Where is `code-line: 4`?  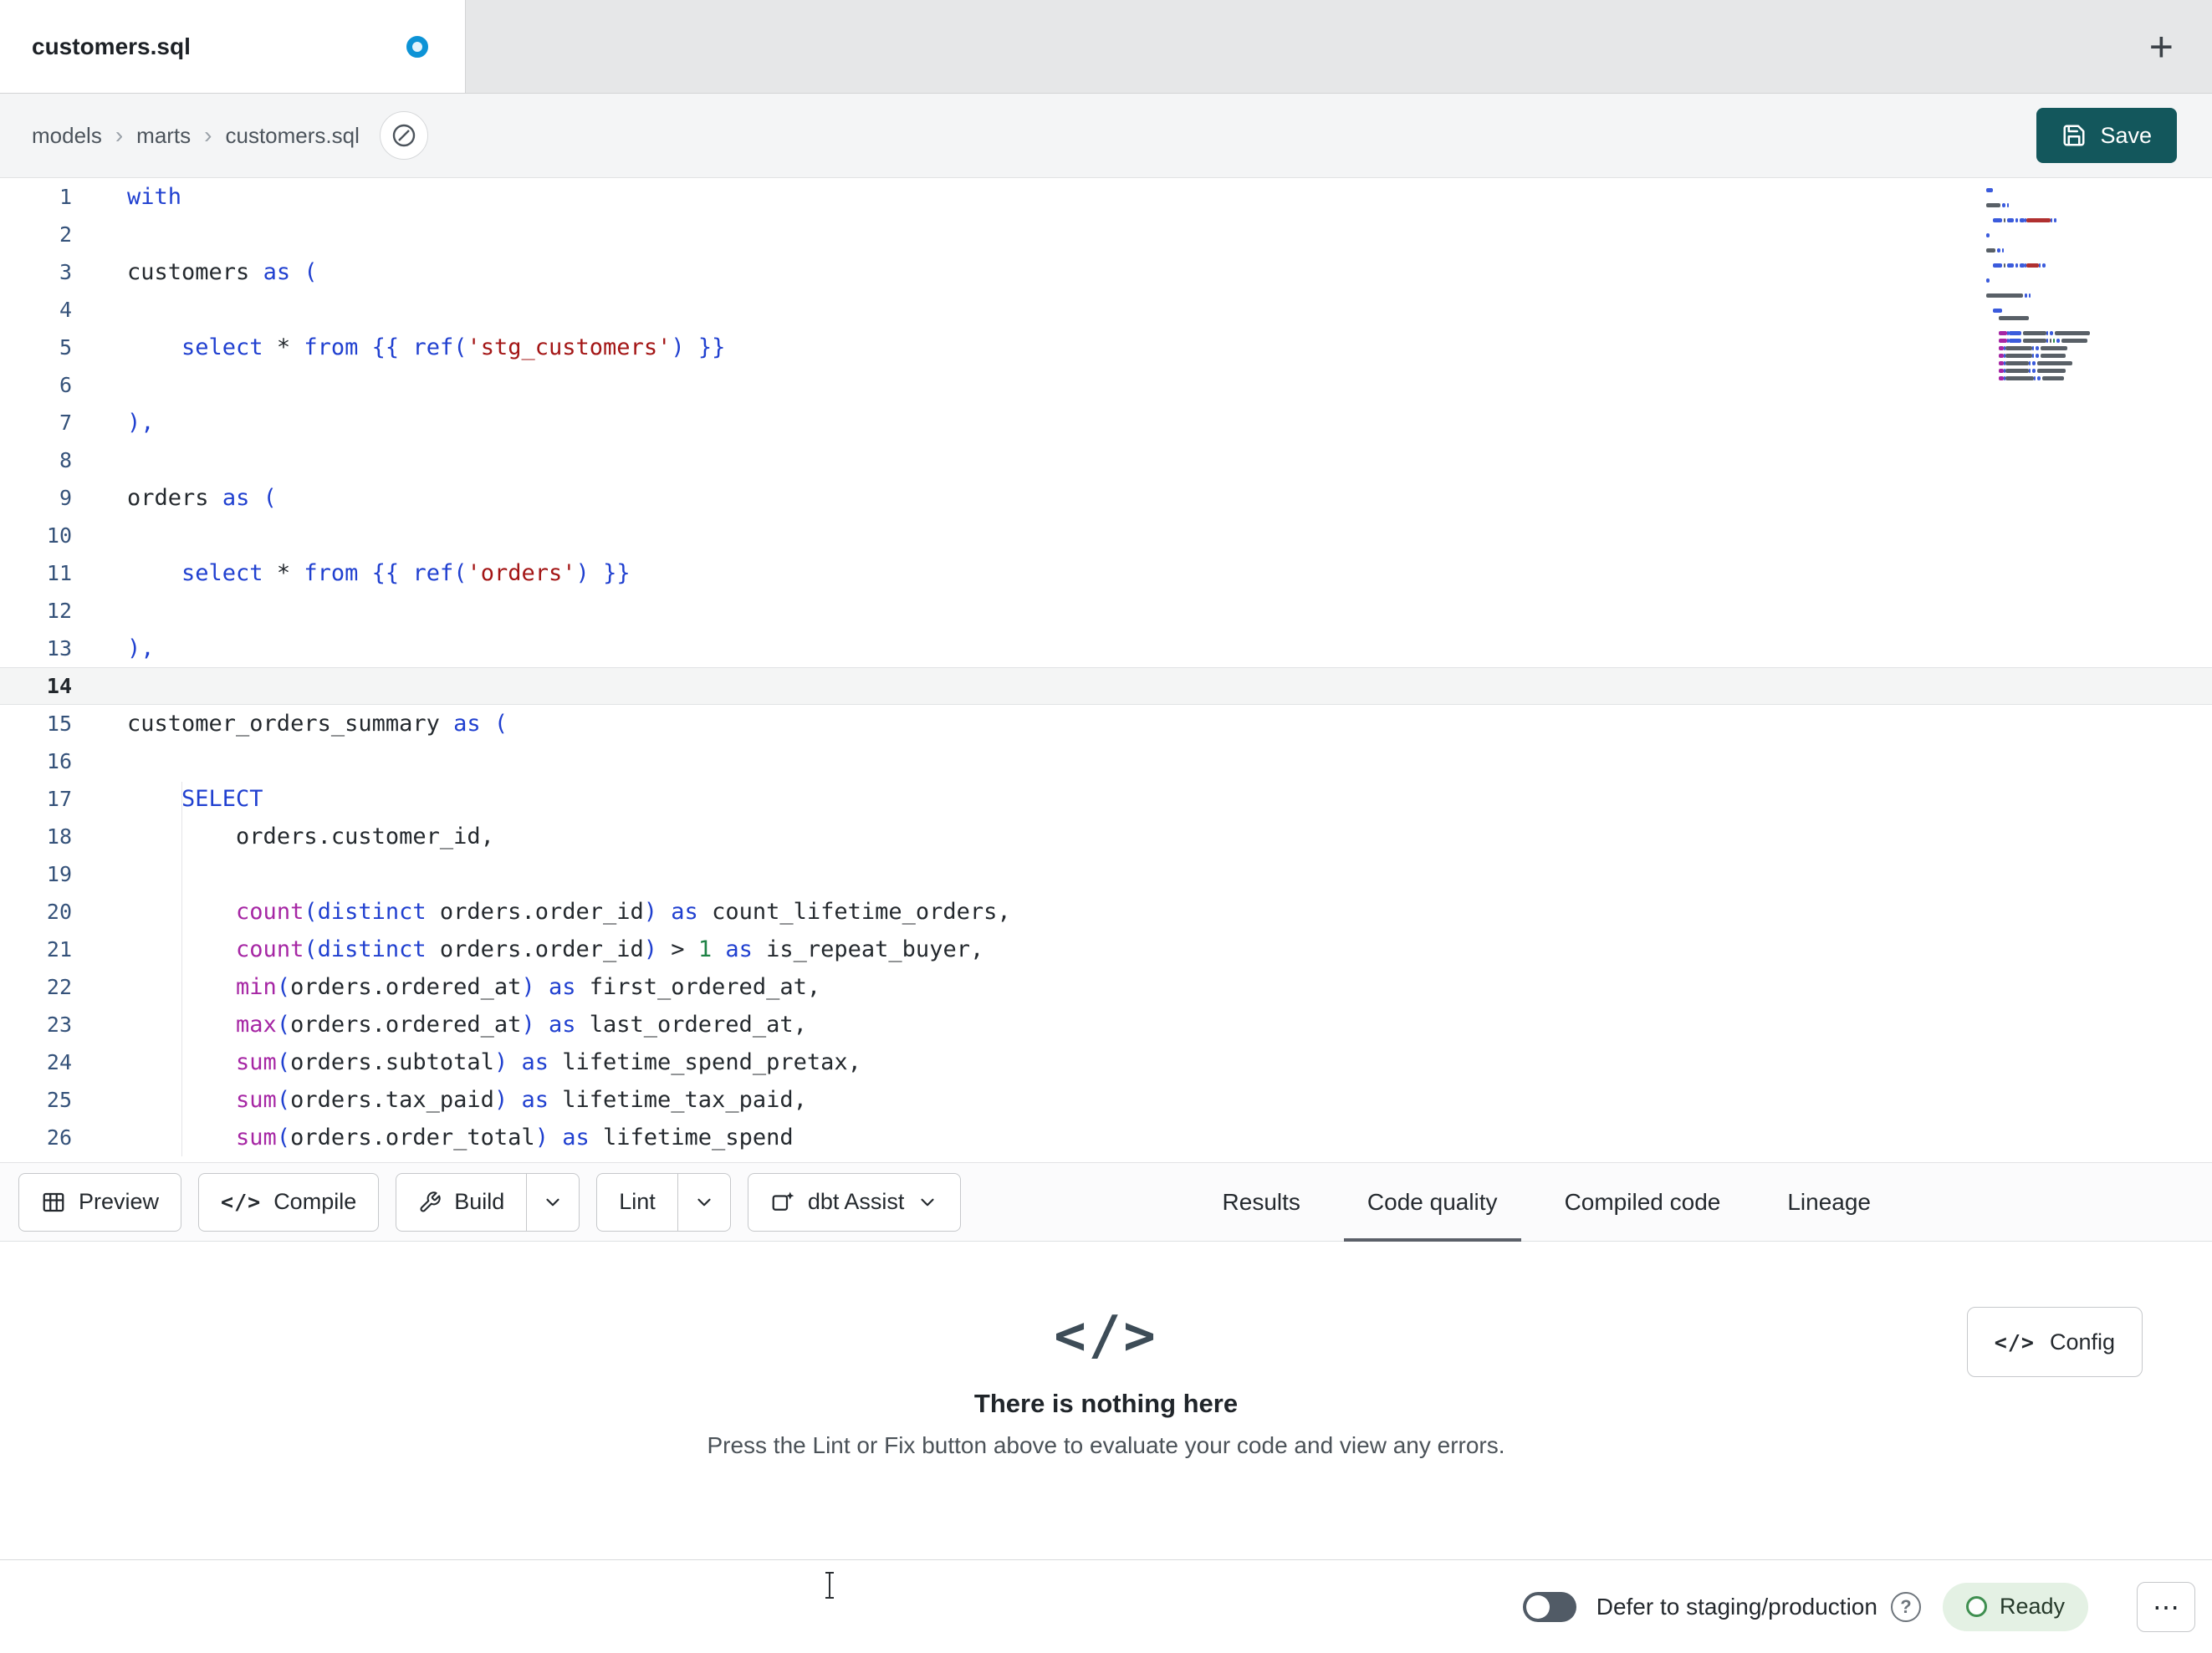
code-line: 4 is located at coordinates (1106, 310).